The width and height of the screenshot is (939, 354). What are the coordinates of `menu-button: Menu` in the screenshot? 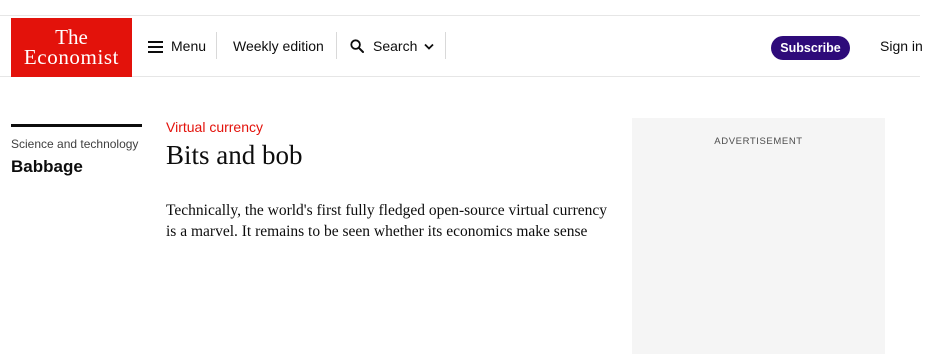 It's located at (177, 46).